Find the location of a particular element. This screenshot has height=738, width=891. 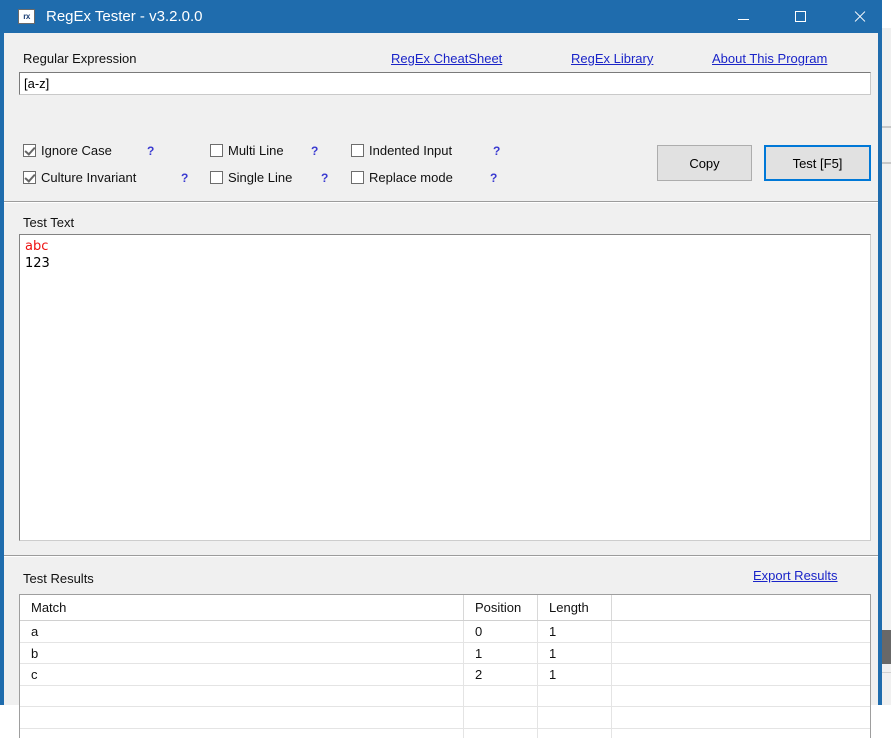

column-header-position: Position is located at coordinates (501, 607).